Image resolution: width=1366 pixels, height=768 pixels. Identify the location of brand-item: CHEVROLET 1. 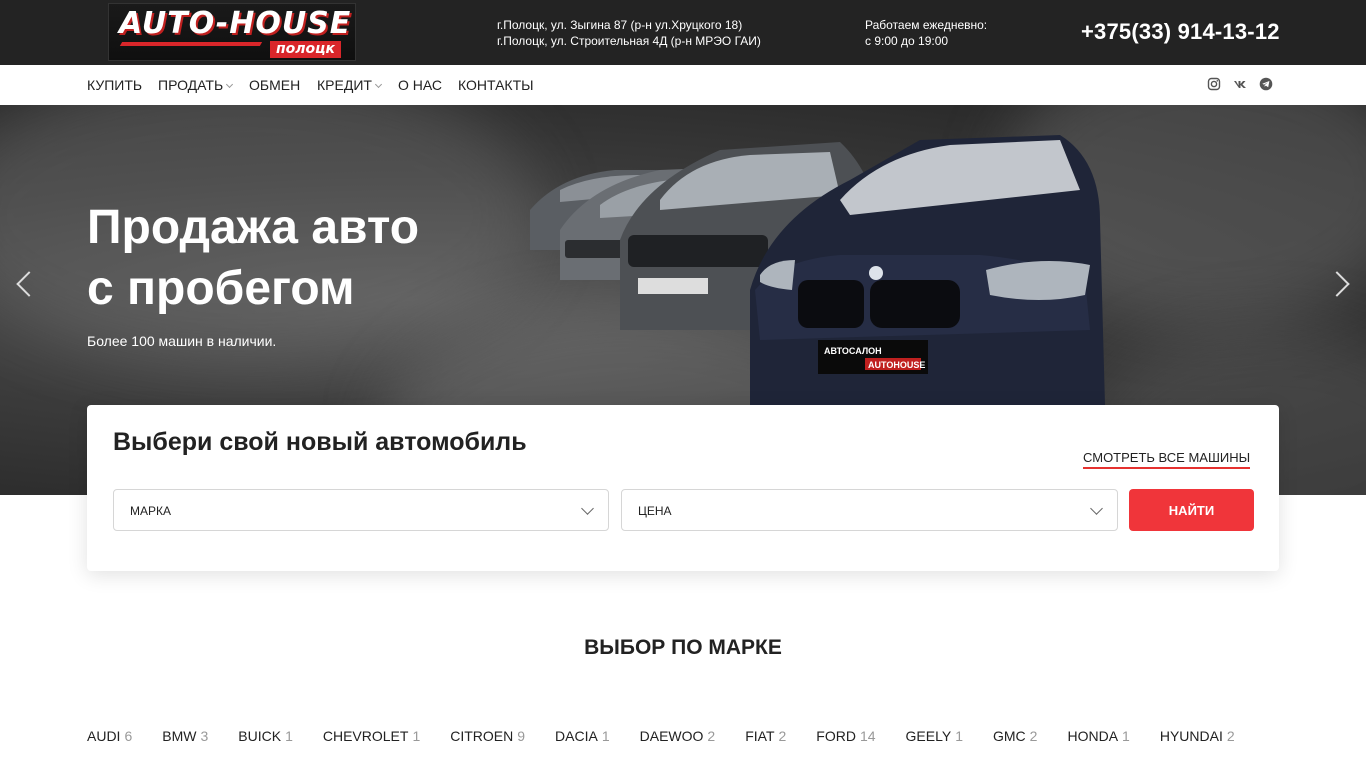
(371, 736).